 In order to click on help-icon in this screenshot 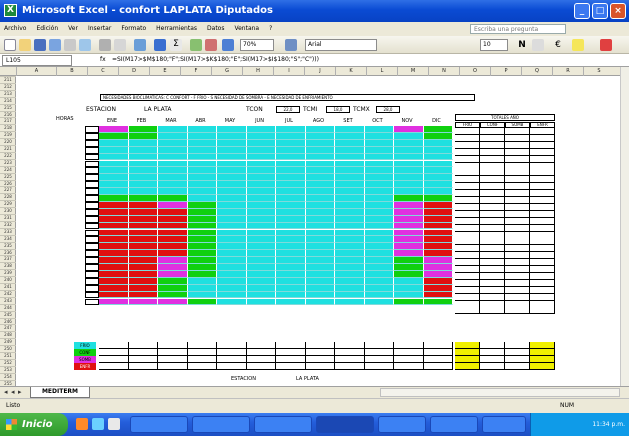, I will do `click(291, 45)`.